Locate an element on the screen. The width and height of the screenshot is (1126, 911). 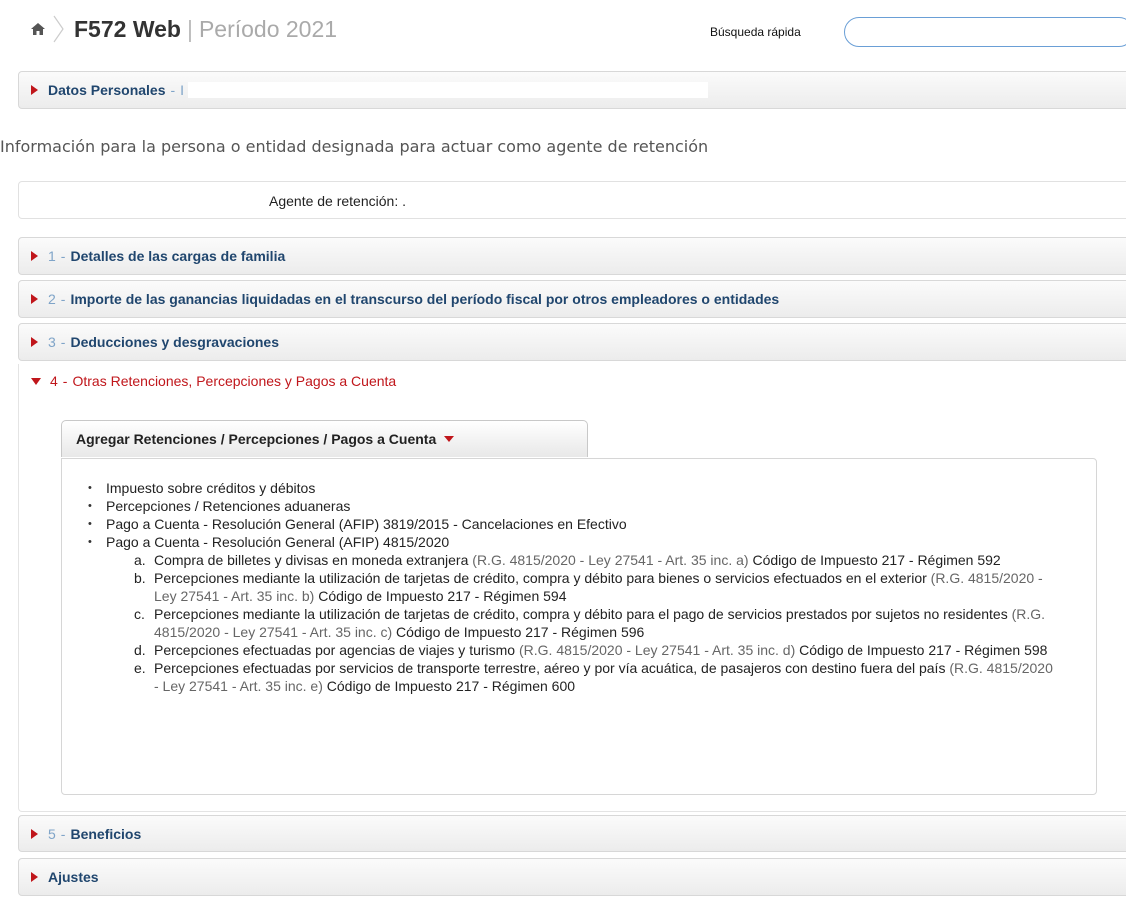
section-title: Detalles de las cargas de familia is located at coordinates (178, 256).